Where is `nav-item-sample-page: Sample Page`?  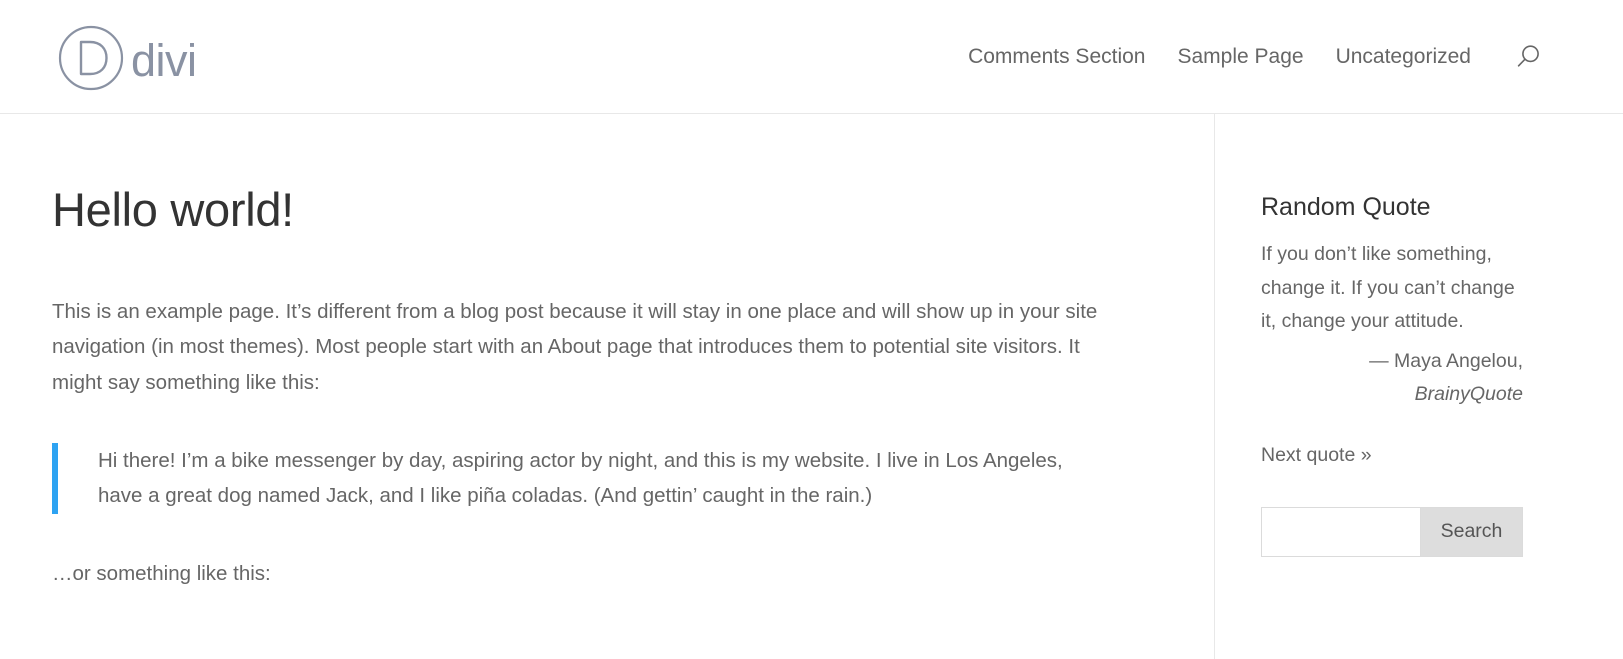
nav-item-sample-page: Sample Page is located at coordinates (1240, 57).